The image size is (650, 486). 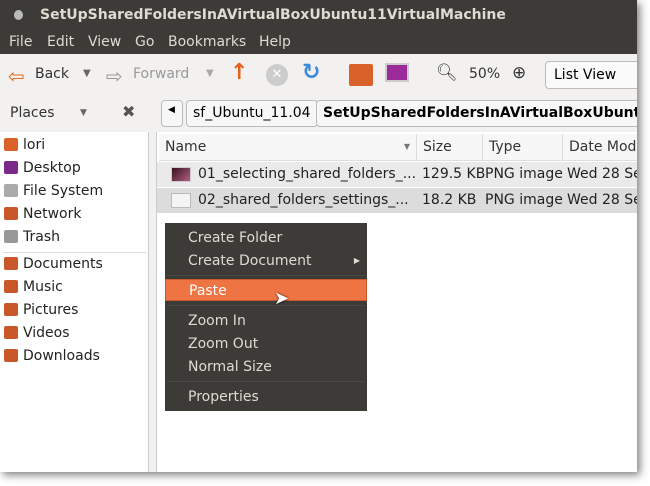 I want to click on sidebar-item-lori: lori, so click(x=24, y=145).